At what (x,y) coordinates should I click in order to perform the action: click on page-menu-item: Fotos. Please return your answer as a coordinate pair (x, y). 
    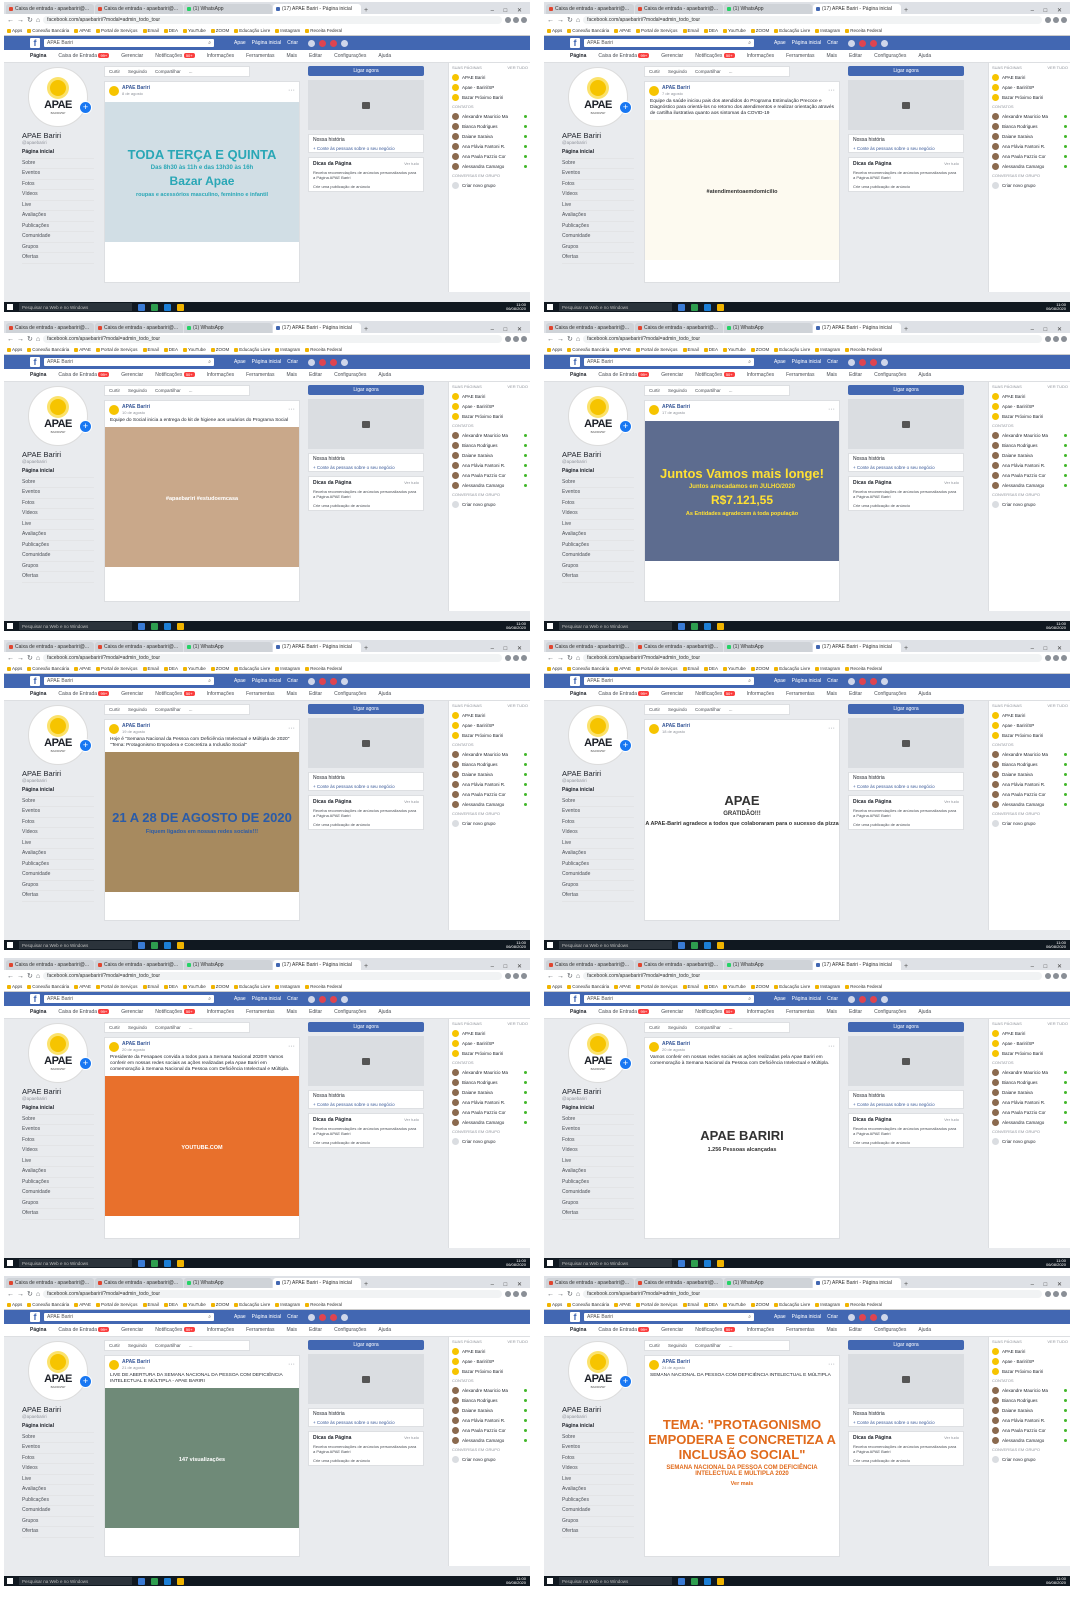
    Looking at the image, I should click on (58, 1141).